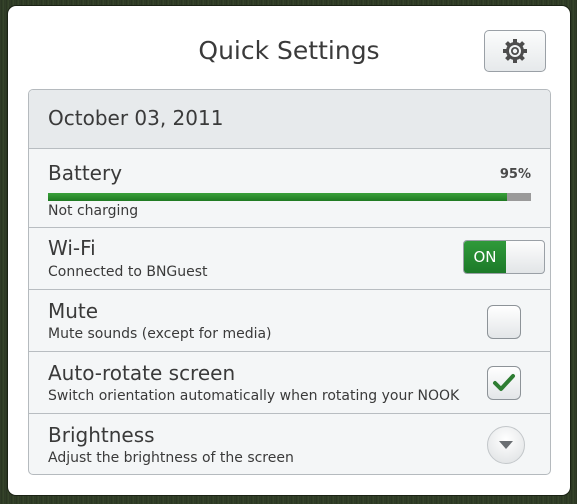 The width and height of the screenshot is (577, 504). I want to click on battery-label: Battery, so click(85, 173).